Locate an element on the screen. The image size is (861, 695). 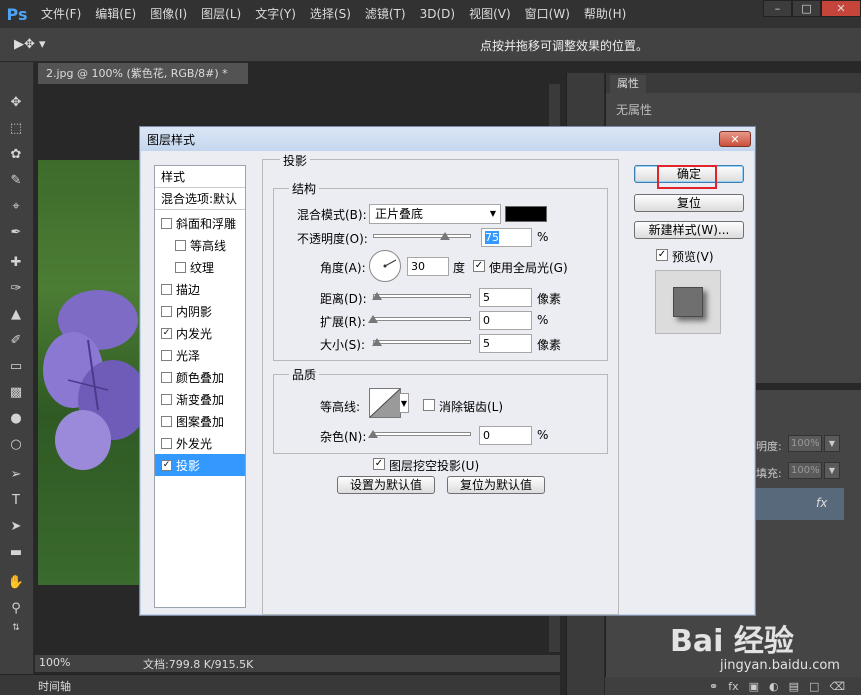
contour-picker is located at coordinates (385, 403).